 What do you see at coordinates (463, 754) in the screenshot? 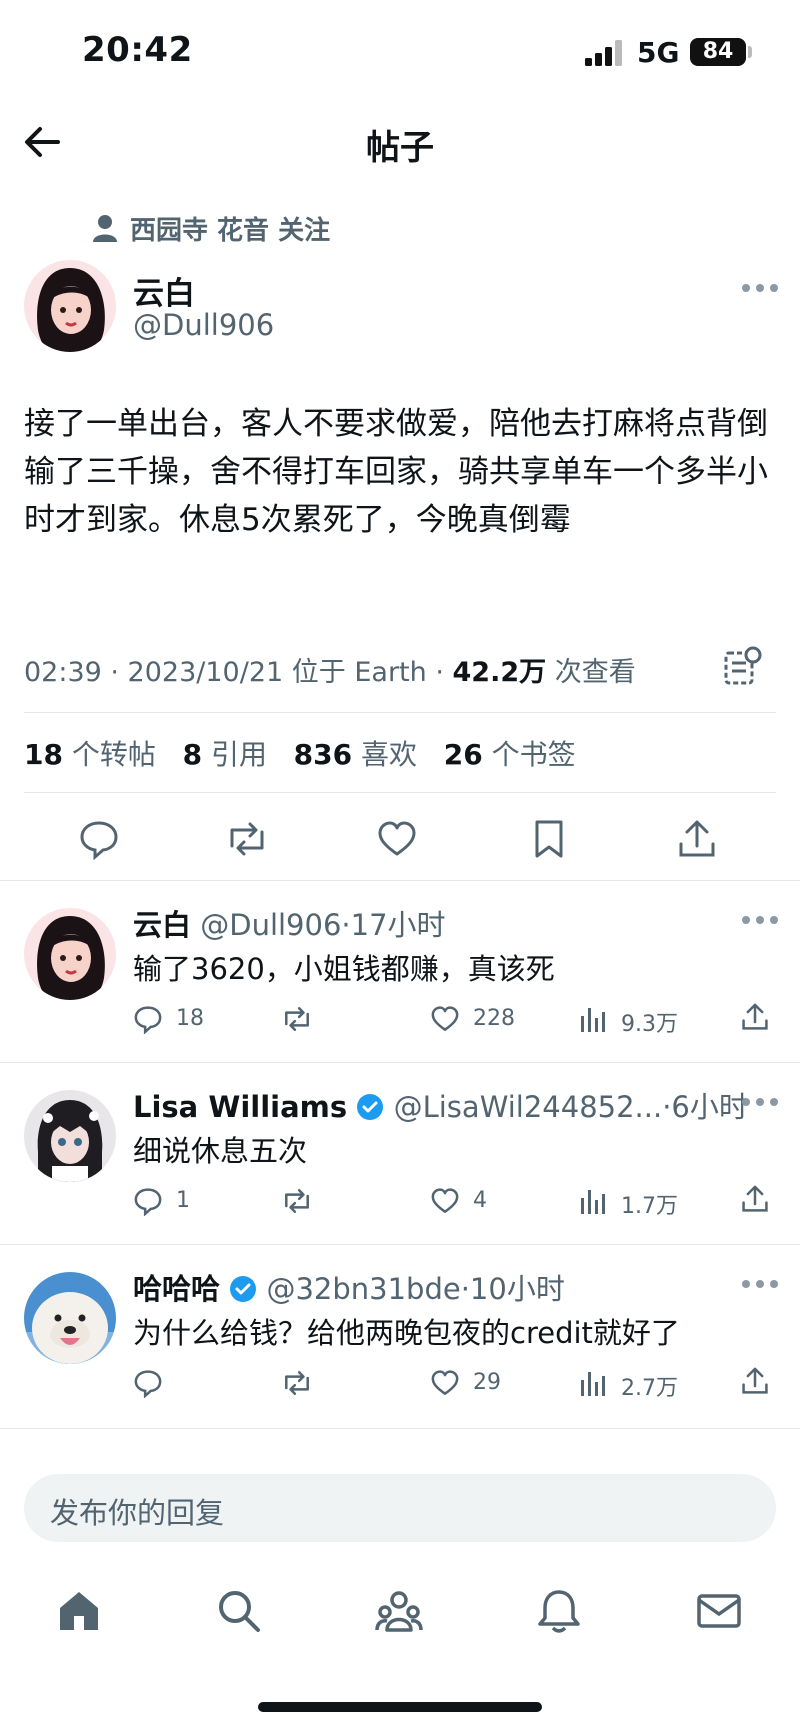
I see `bookmarks-count: 26` at bounding box center [463, 754].